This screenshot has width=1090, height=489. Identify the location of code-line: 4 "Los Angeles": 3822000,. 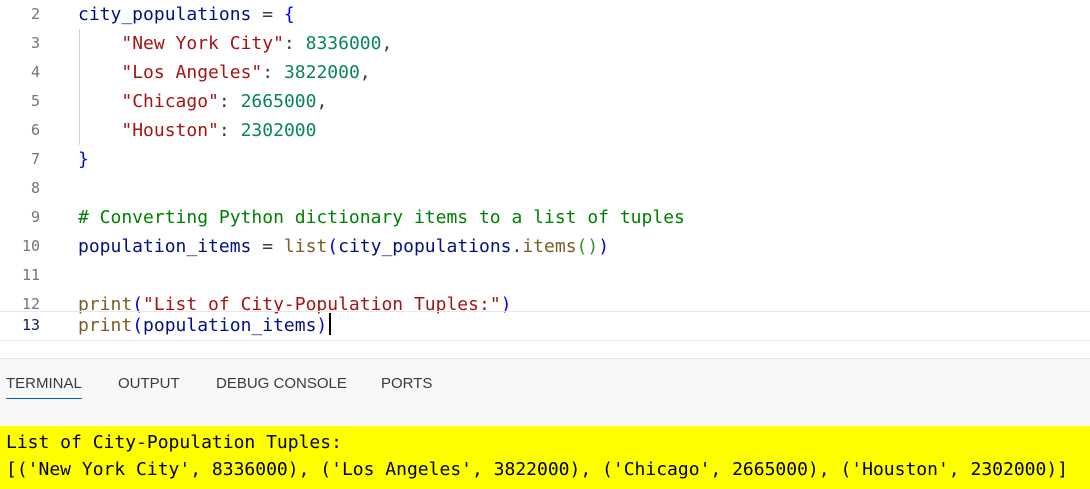
(545, 72).